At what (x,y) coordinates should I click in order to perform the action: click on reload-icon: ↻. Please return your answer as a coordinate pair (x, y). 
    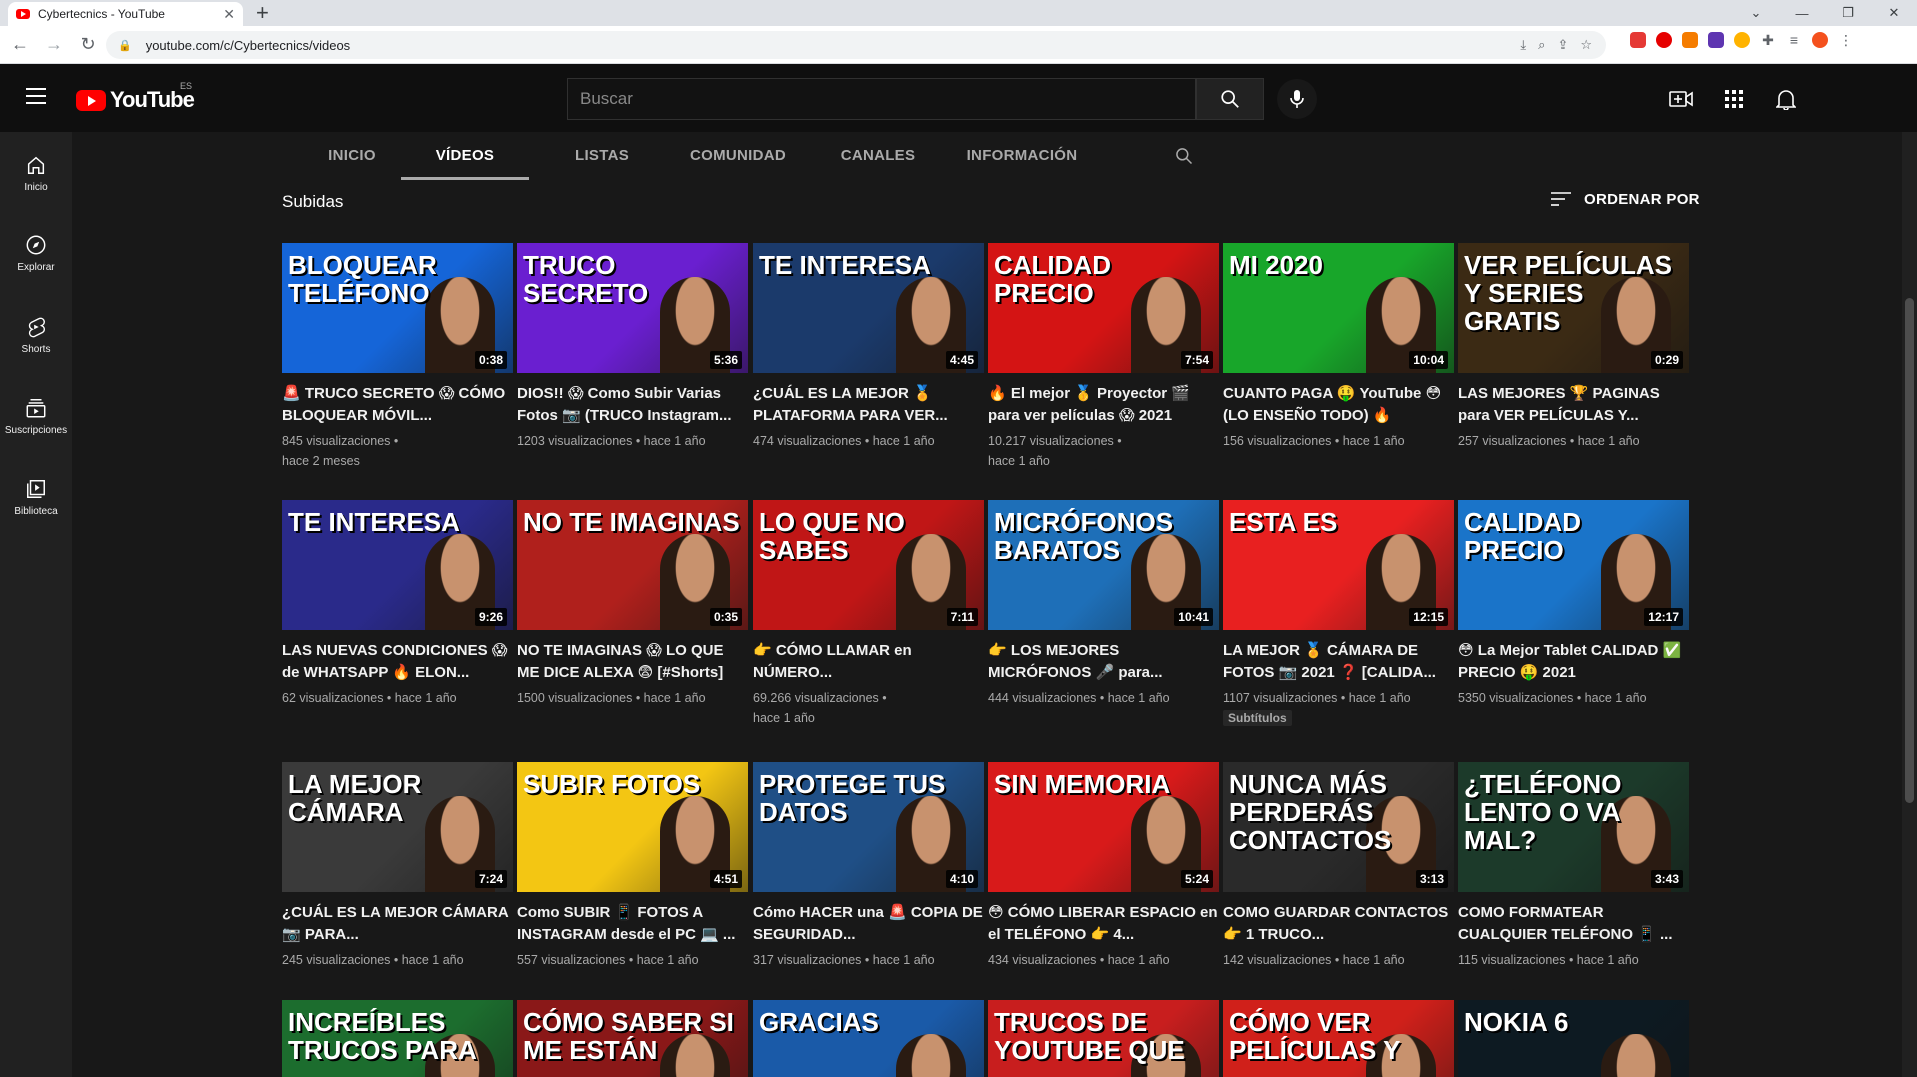
    Looking at the image, I should click on (88, 44).